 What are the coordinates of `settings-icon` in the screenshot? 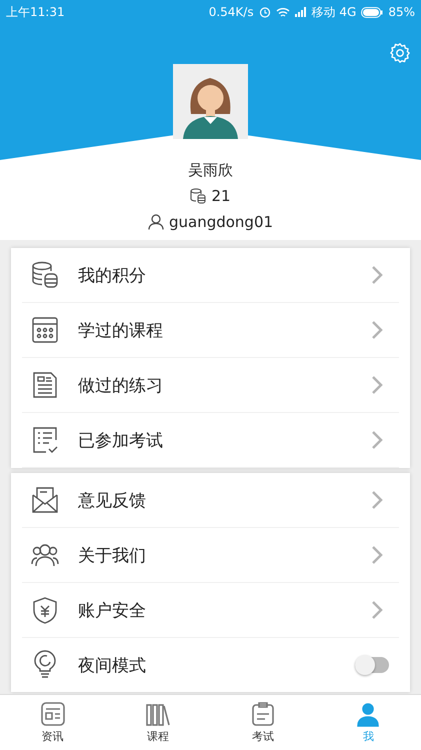 It's located at (400, 53).